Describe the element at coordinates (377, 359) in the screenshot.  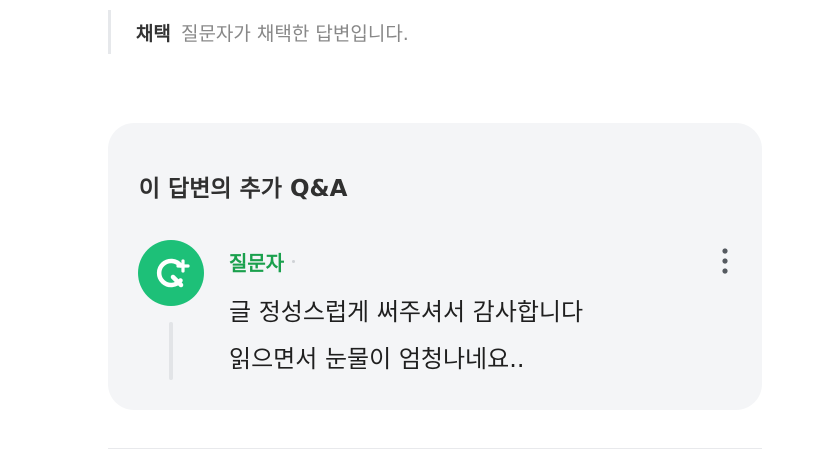
I see `comment-line: 읽으면서 눈물이 엄청나네요..` at that location.